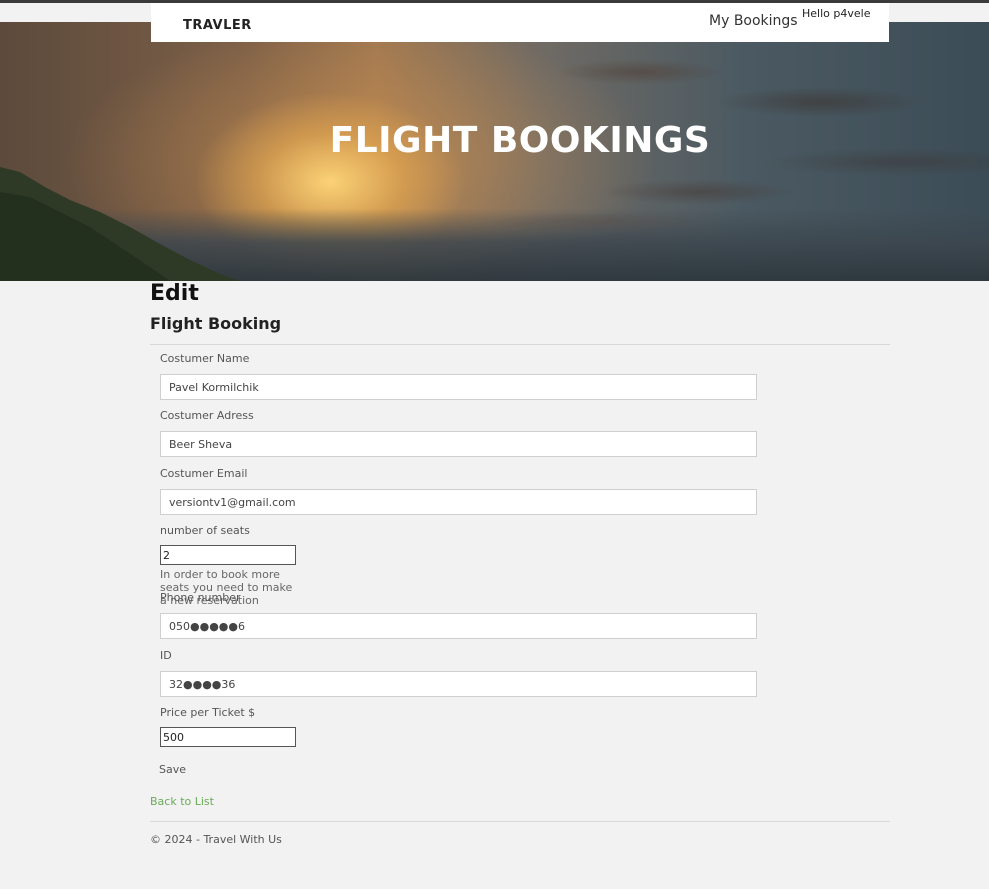 Image resolution: width=989 pixels, height=889 pixels. I want to click on customer-name-input, so click(458, 387).